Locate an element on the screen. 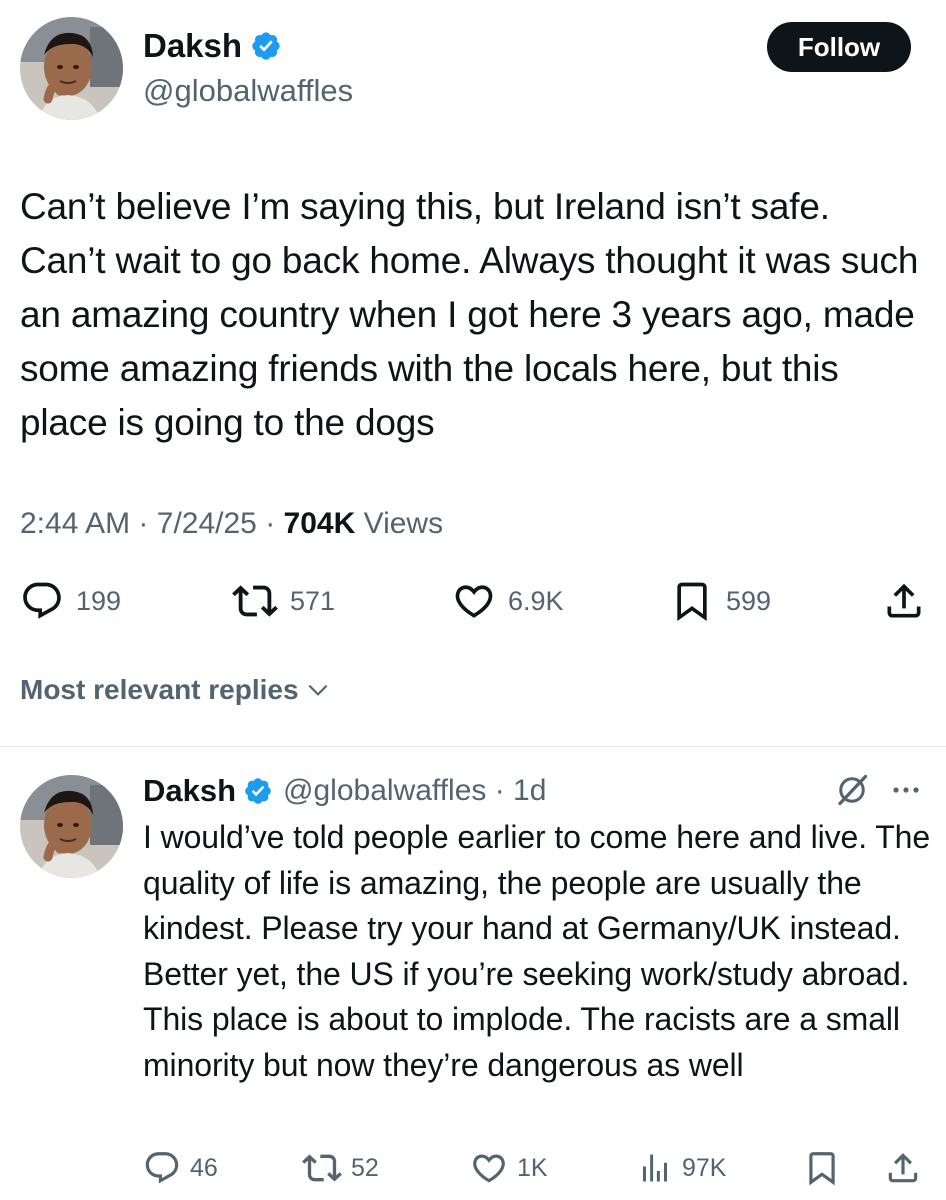  chevron-down-icon is located at coordinates (317, 690).